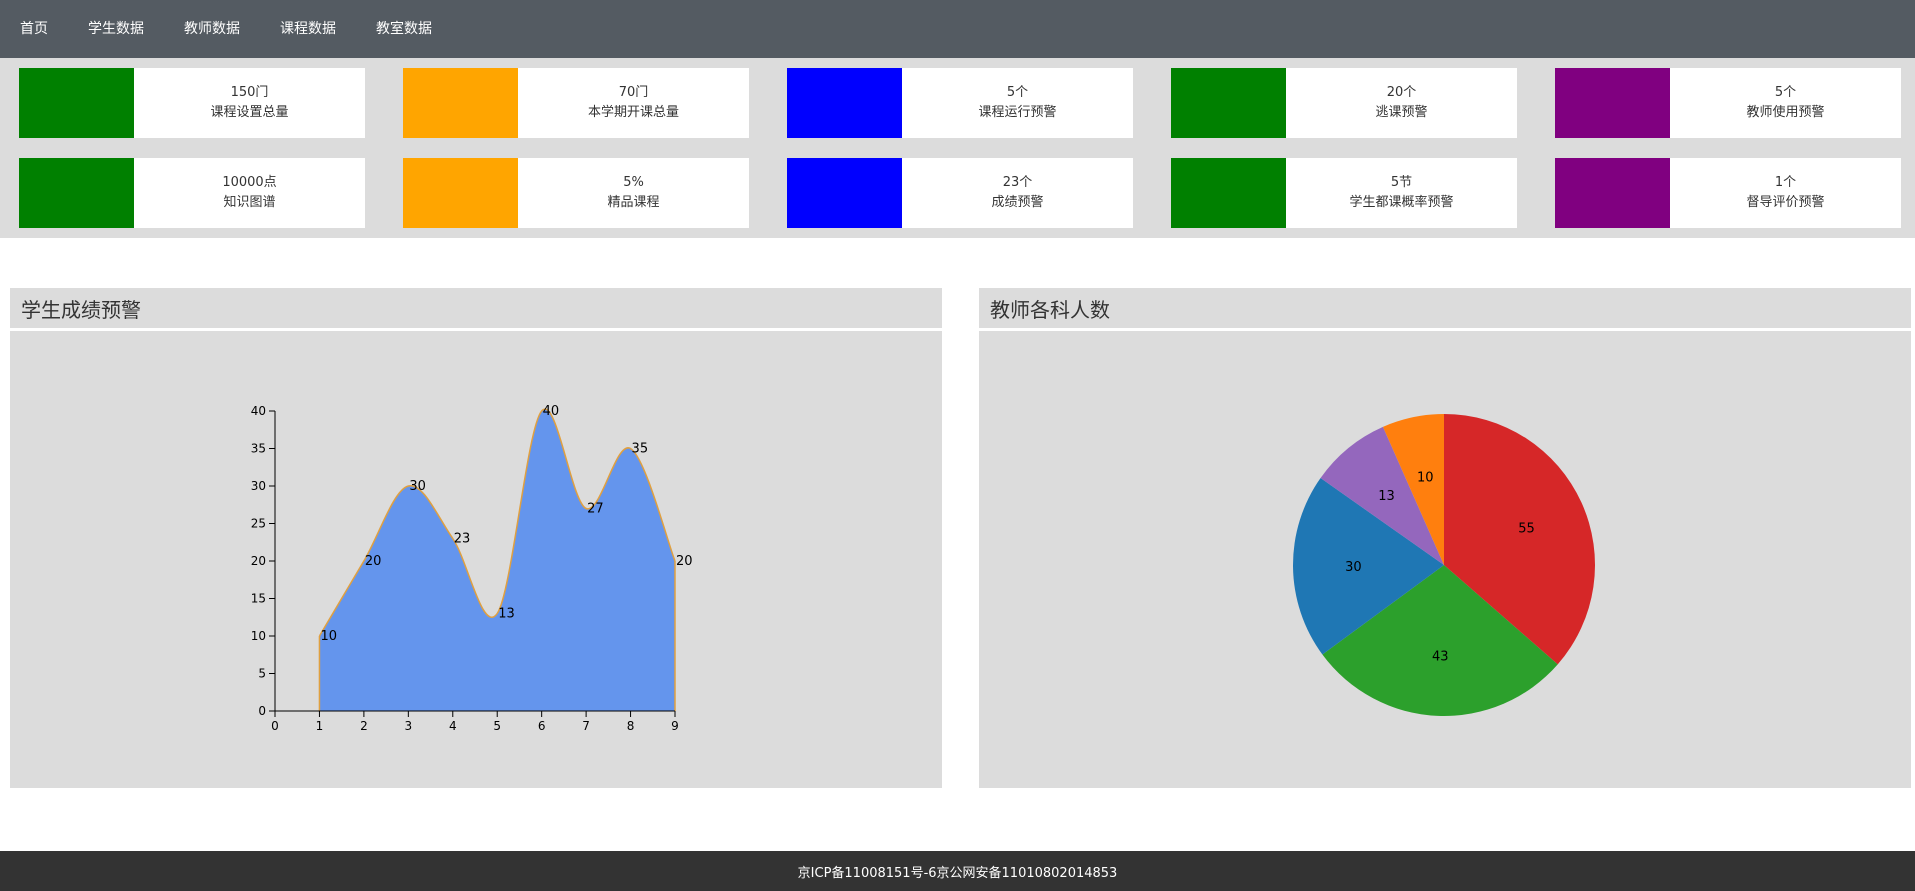  Describe the element at coordinates (1785, 112) in the screenshot. I see `stat-label: 教师使用预警` at that location.